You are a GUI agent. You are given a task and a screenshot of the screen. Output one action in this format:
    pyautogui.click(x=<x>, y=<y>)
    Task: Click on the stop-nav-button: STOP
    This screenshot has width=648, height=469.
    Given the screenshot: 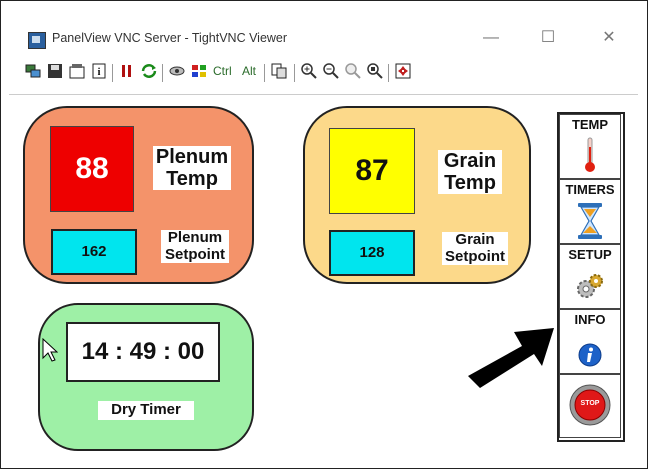 What is the action you would take?
    pyautogui.click(x=590, y=406)
    